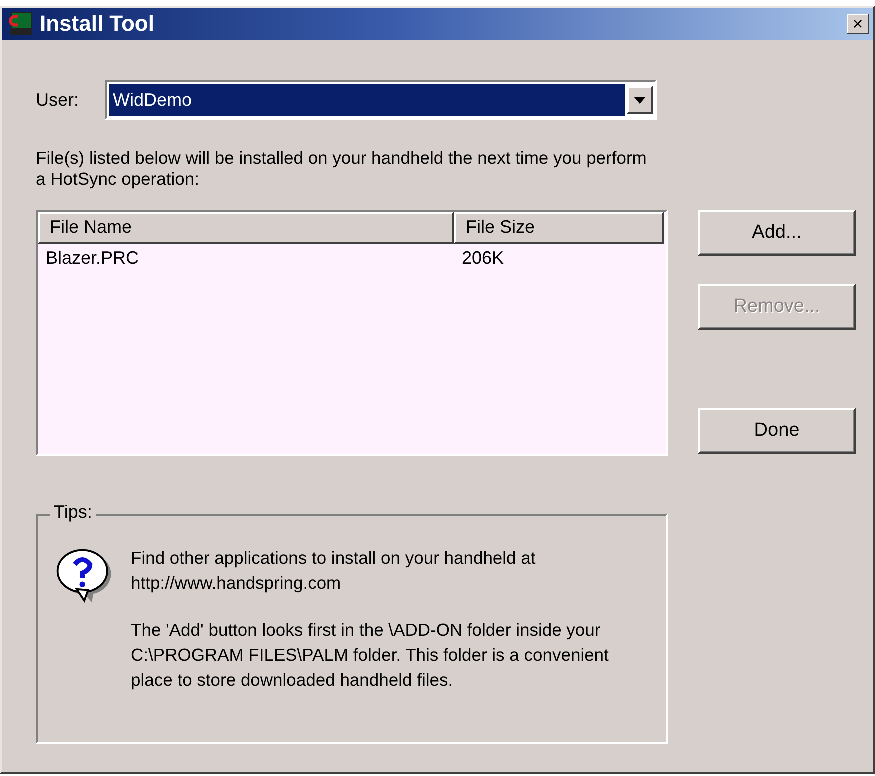 This screenshot has width=875, height=776. What do you see at coordinates (858, 24) in the screenshot?
I see `close-button: ×` at bounding box center [858, 24].